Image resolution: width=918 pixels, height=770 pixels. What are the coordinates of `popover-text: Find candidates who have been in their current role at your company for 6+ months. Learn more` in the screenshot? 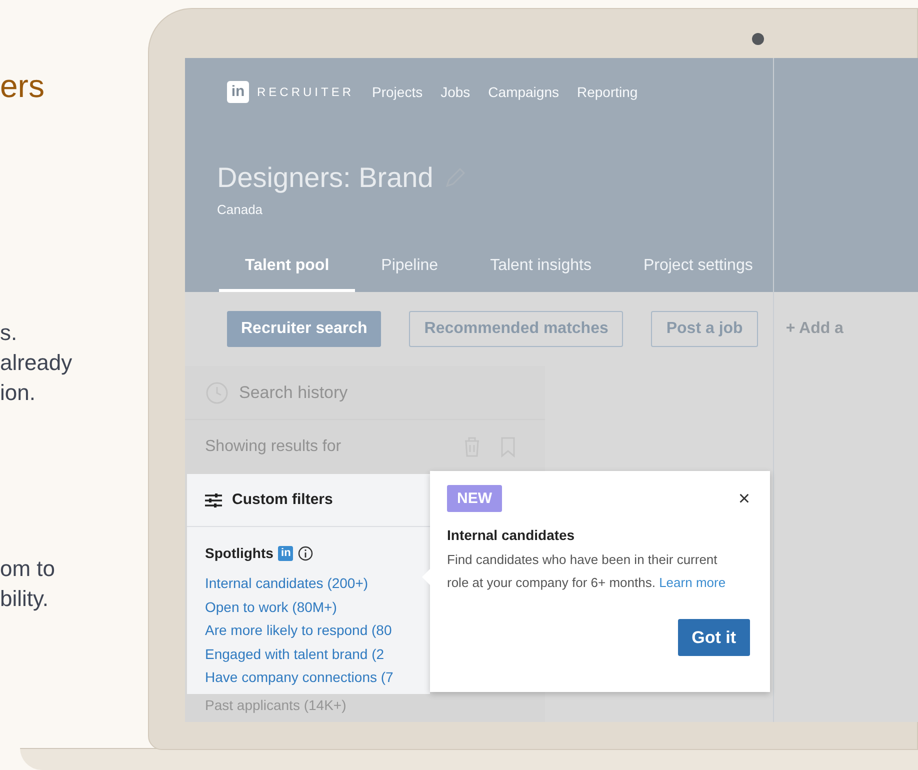 It's located at (587, 571).